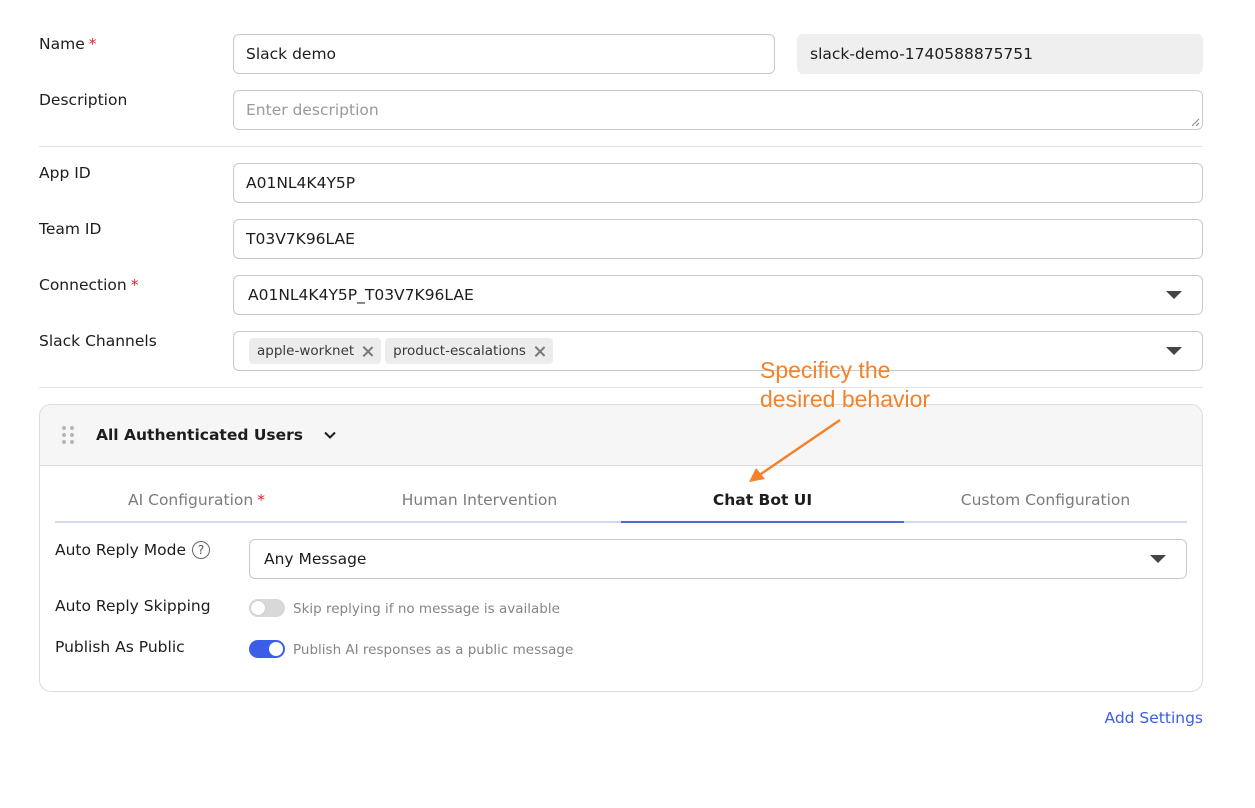  What do you see at coordinates (718, 239) in the screenshot?
I see `team-id-input: T03V7K96LAE` at bounding box center [718, 239].